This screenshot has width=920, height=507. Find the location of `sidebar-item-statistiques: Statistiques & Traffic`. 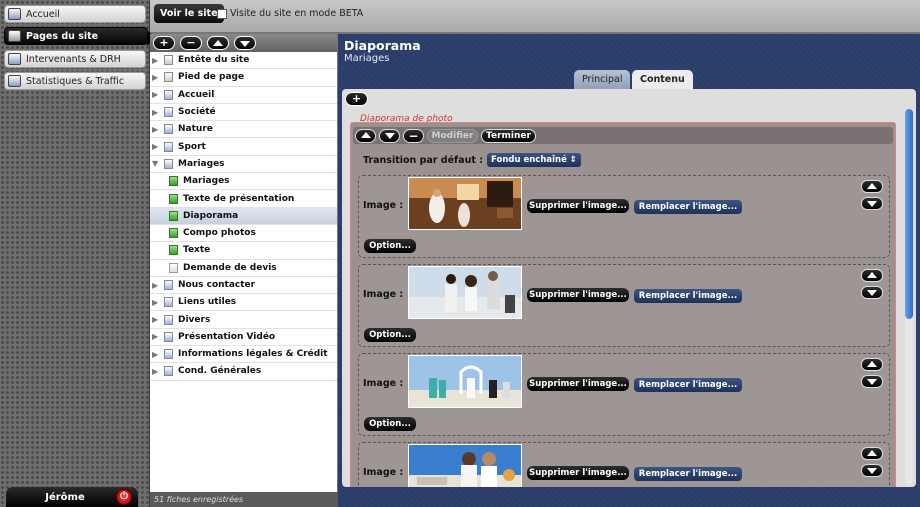

sidebar-item-statistiques: Statistiques & Traffic is located at coordinates (75, 81).